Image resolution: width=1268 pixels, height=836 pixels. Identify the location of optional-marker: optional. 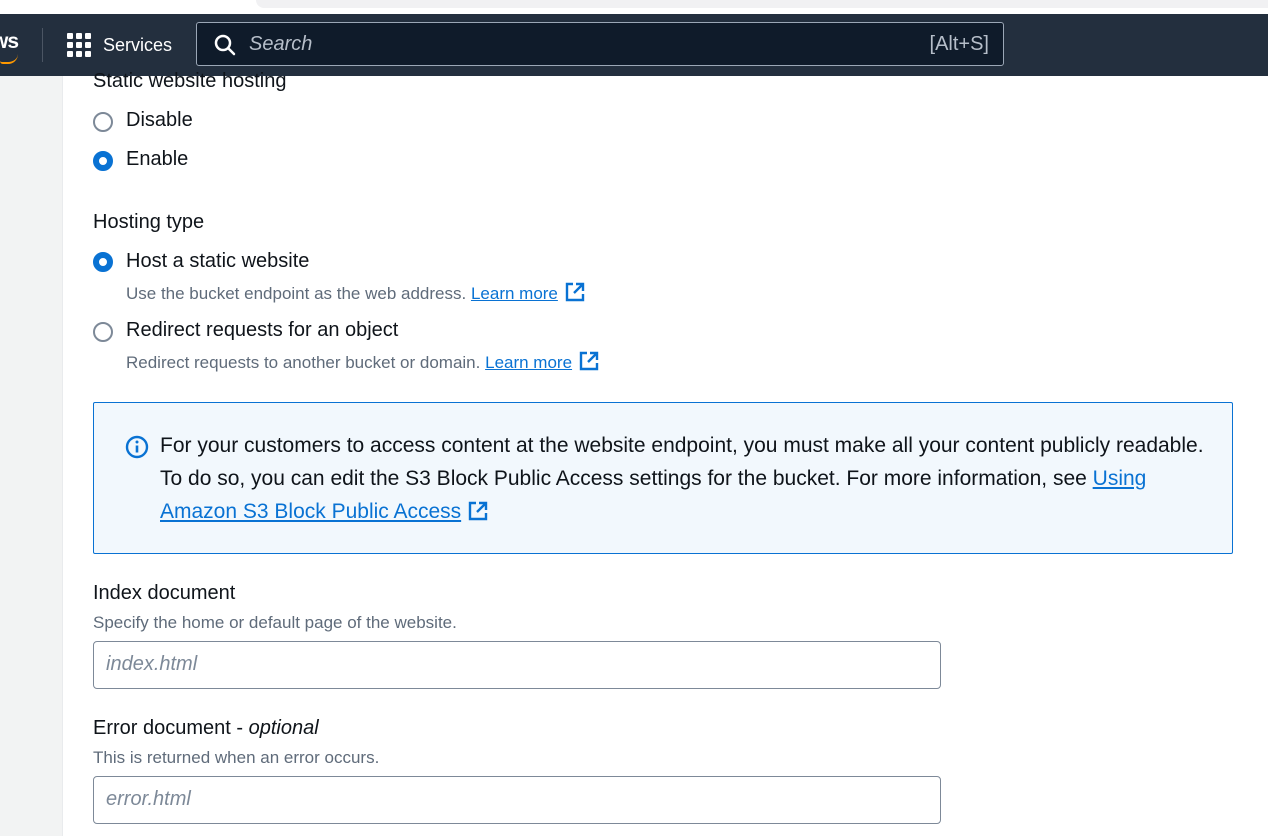
(283, 728).